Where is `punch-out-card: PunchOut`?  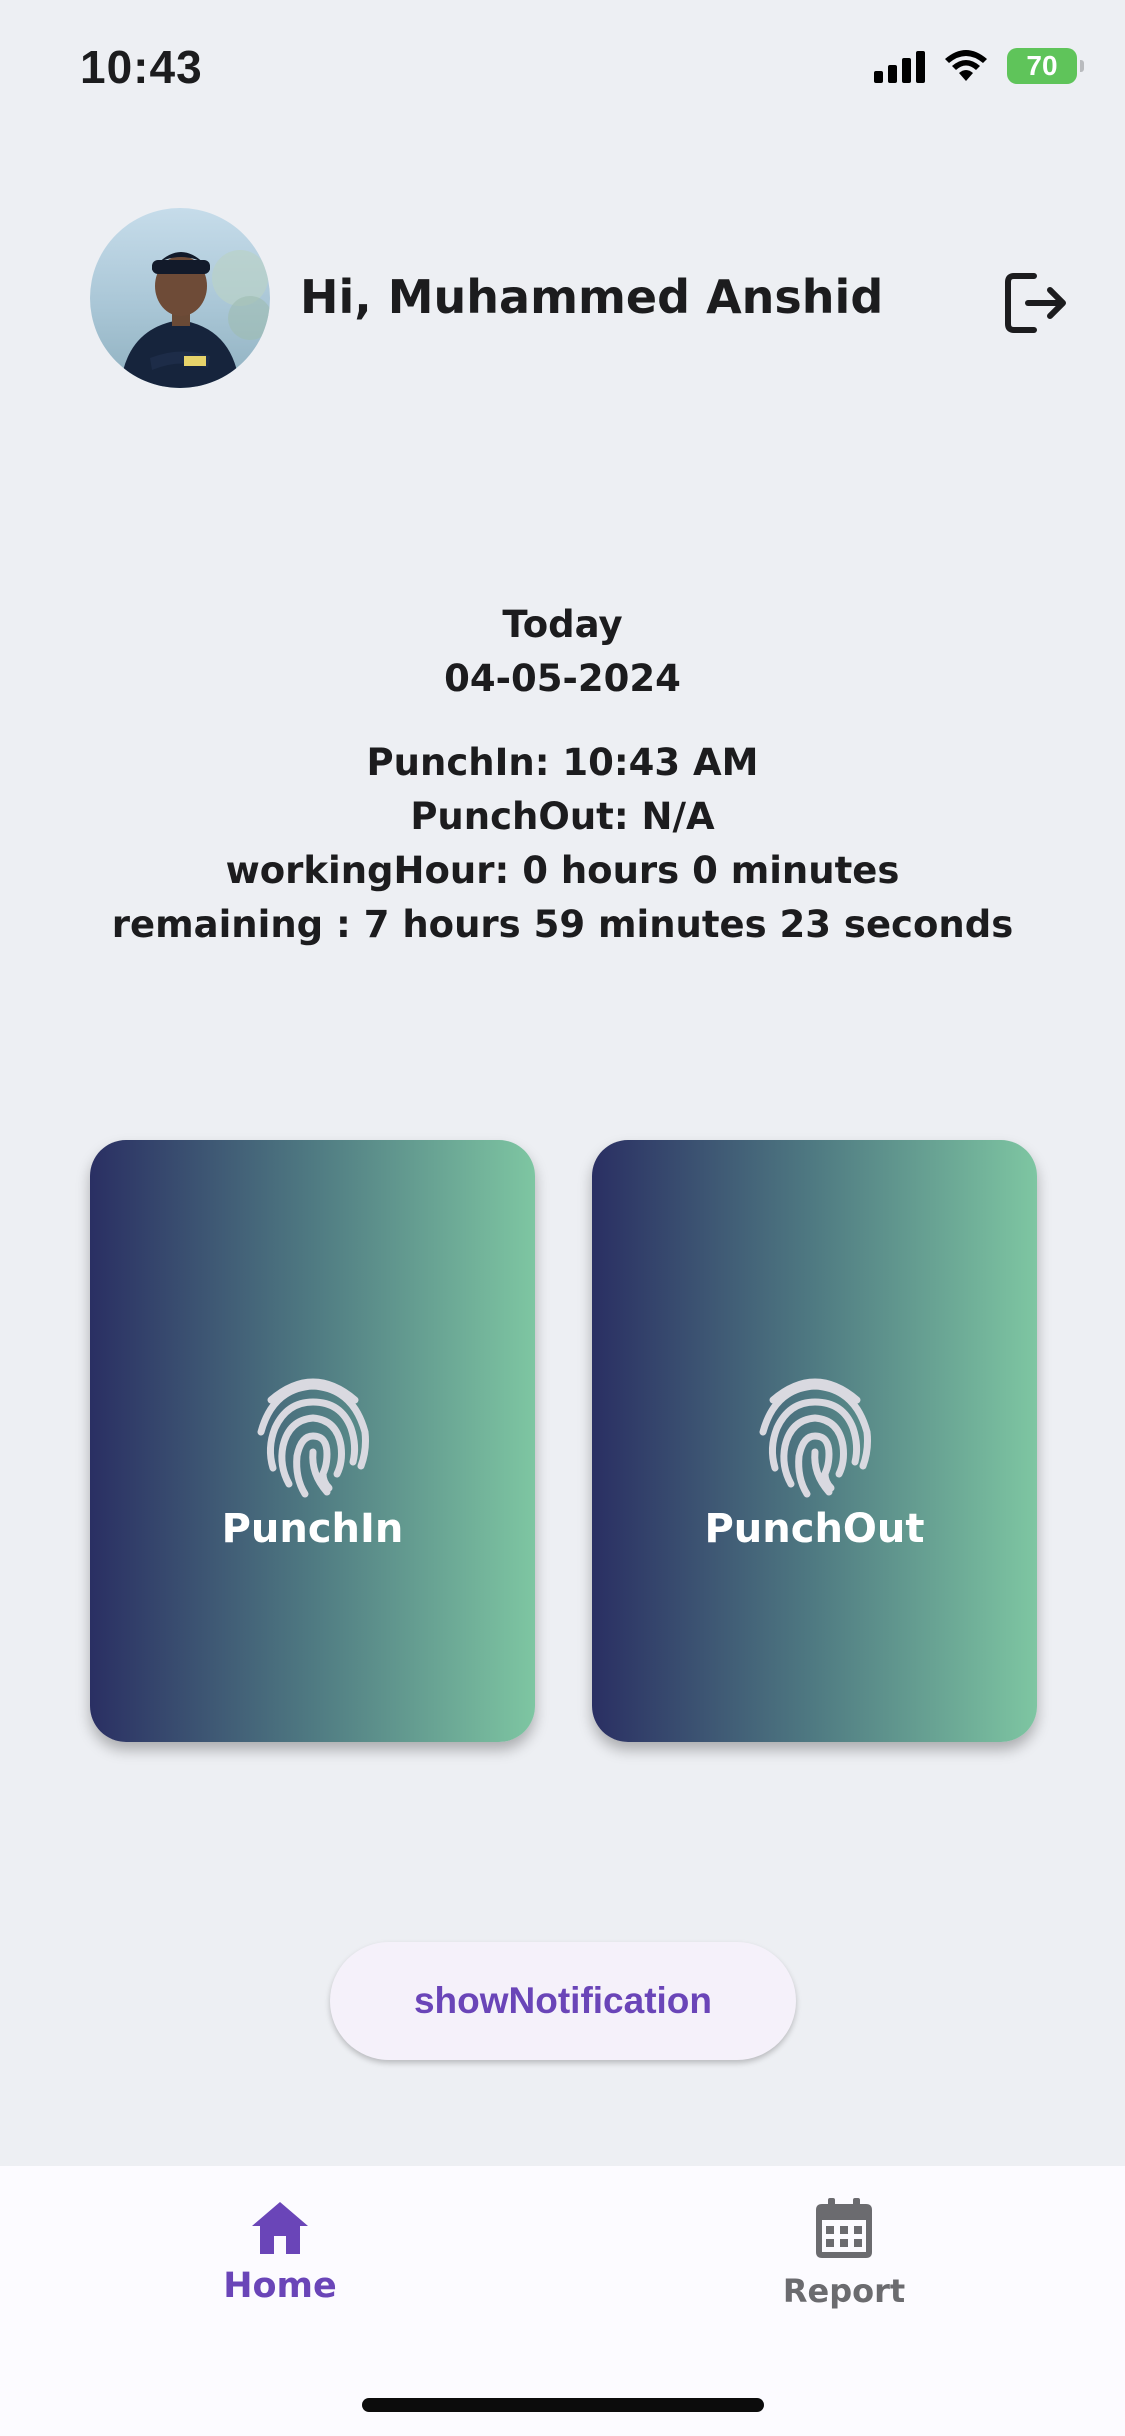 punch-out-card: PunchOut is located at coordinates (814, 1441).